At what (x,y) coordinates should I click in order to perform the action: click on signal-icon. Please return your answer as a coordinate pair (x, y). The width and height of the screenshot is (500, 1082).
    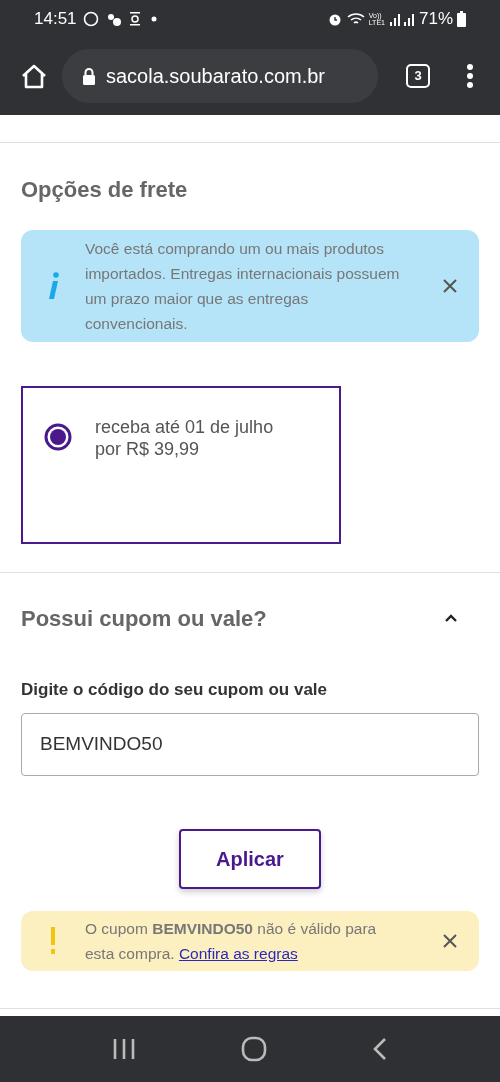
    Looking at the image, I should click on (401, 18).